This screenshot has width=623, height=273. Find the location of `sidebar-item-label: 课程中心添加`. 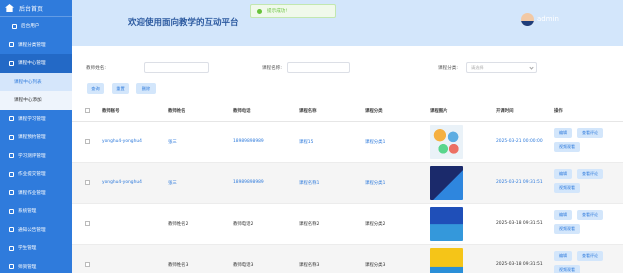

sidebar-item-label: 课程中心添加 is located at coordinates (28, 101).